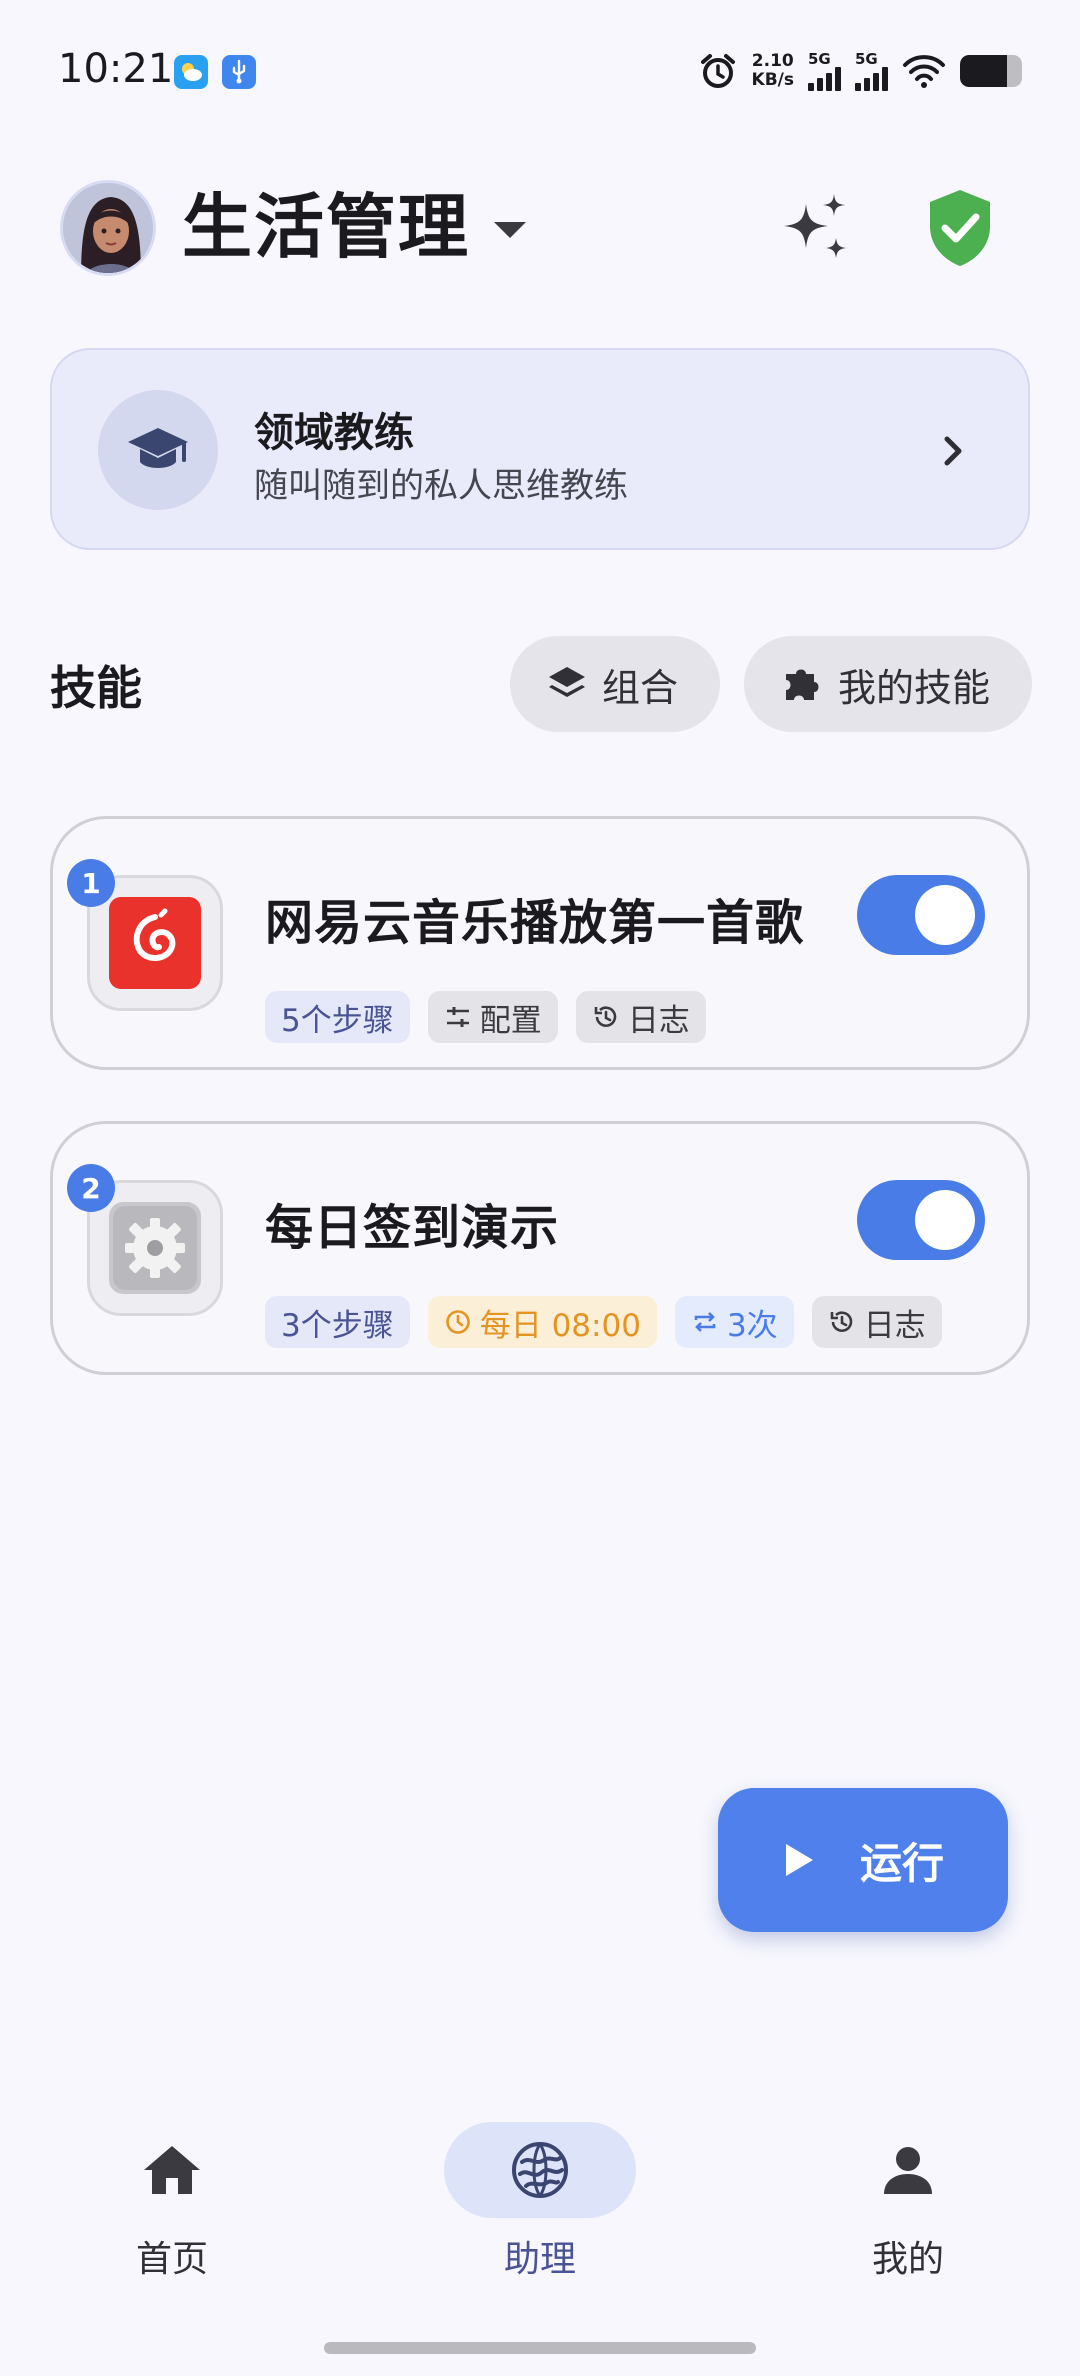 This screenshot has height=2376, width=1080. Describe the element at coordinates (412, 1228) in the screenshot. I see `skill-title: 每日签到演示` at that location.